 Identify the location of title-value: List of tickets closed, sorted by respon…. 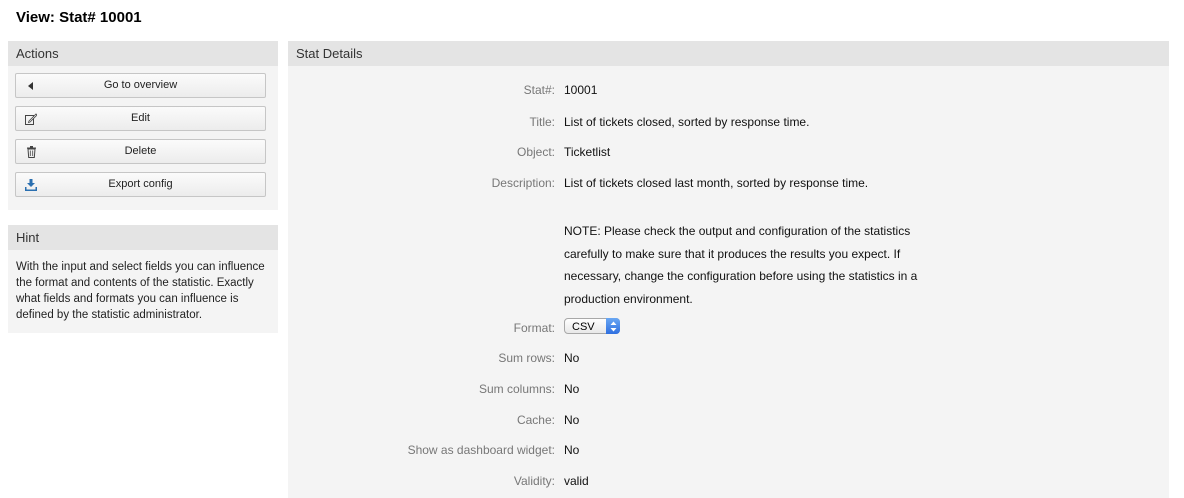
(687, 122).